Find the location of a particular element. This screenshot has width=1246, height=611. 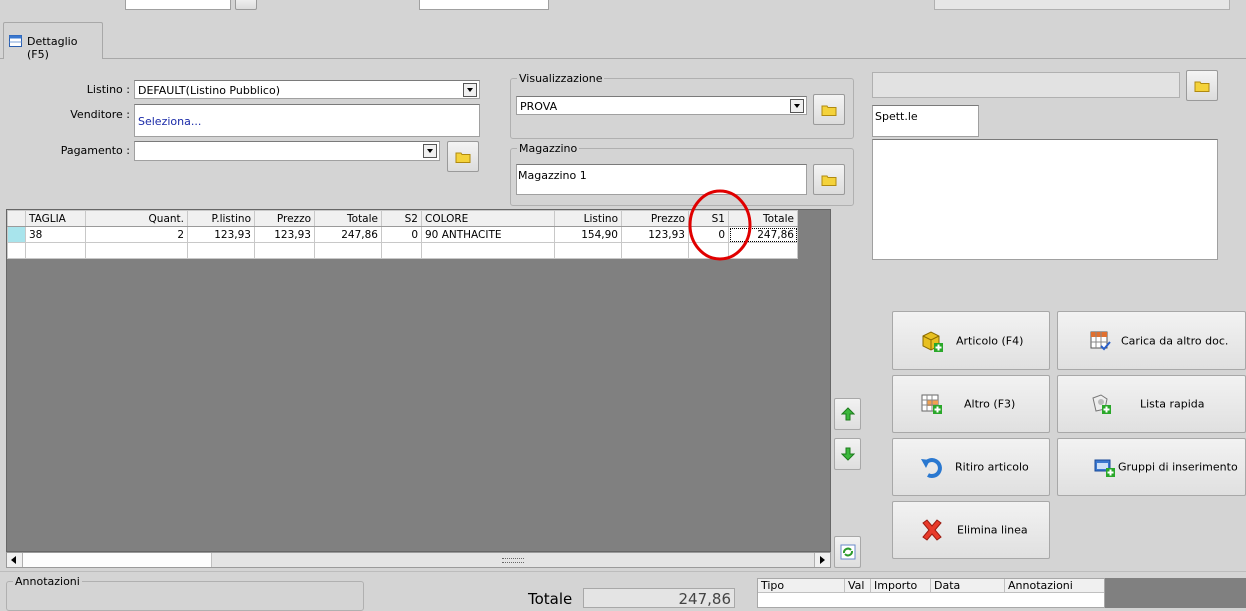

articolo-label: Articolo (F4) is located at coordinates (990, 340).